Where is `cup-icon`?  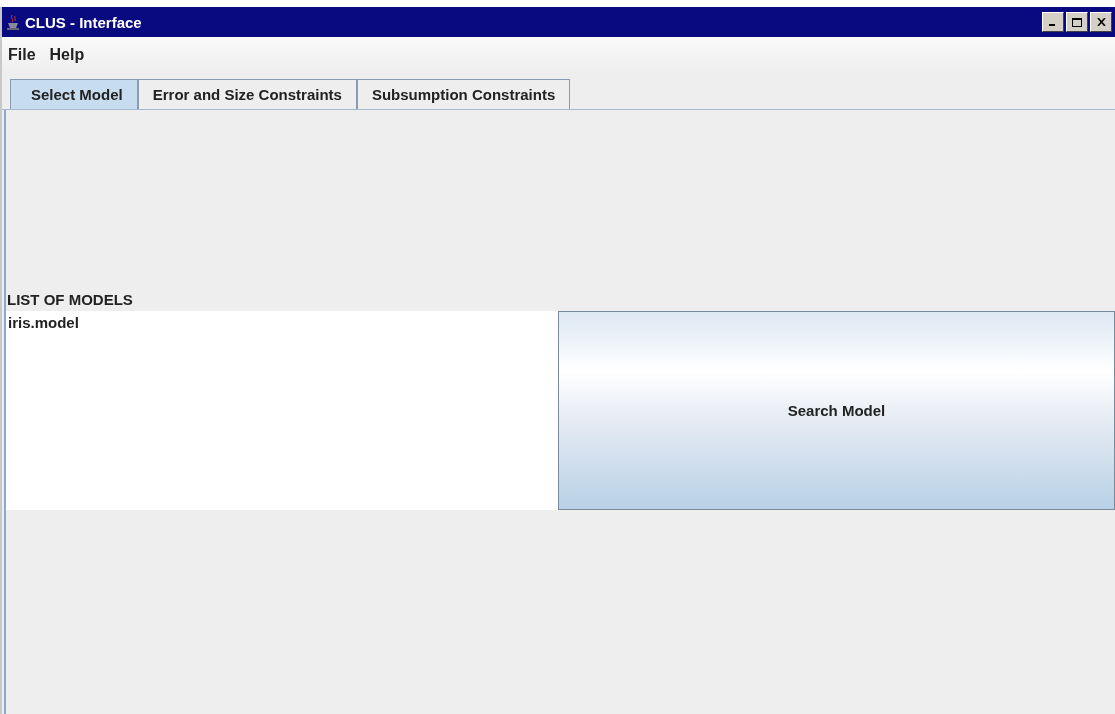
cup-icon is located at coordinates (13, 22).